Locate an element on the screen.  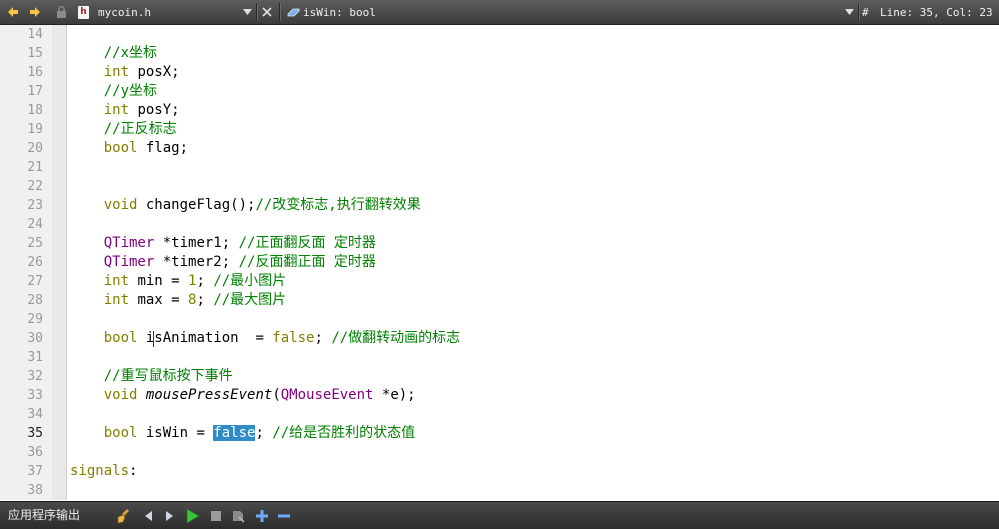
code-text: int min = 1; //最小图片 is located at coordinates (178, 281).